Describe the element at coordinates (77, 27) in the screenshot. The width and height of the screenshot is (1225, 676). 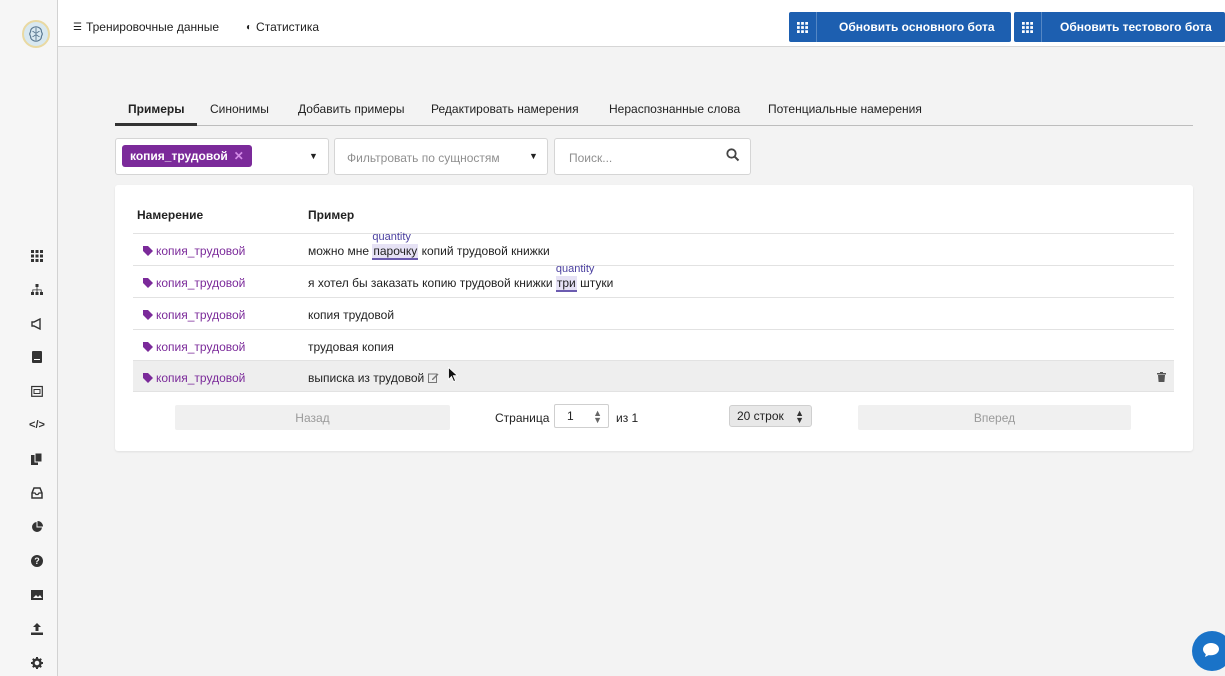
I see `database-icon: ☰` at that location.